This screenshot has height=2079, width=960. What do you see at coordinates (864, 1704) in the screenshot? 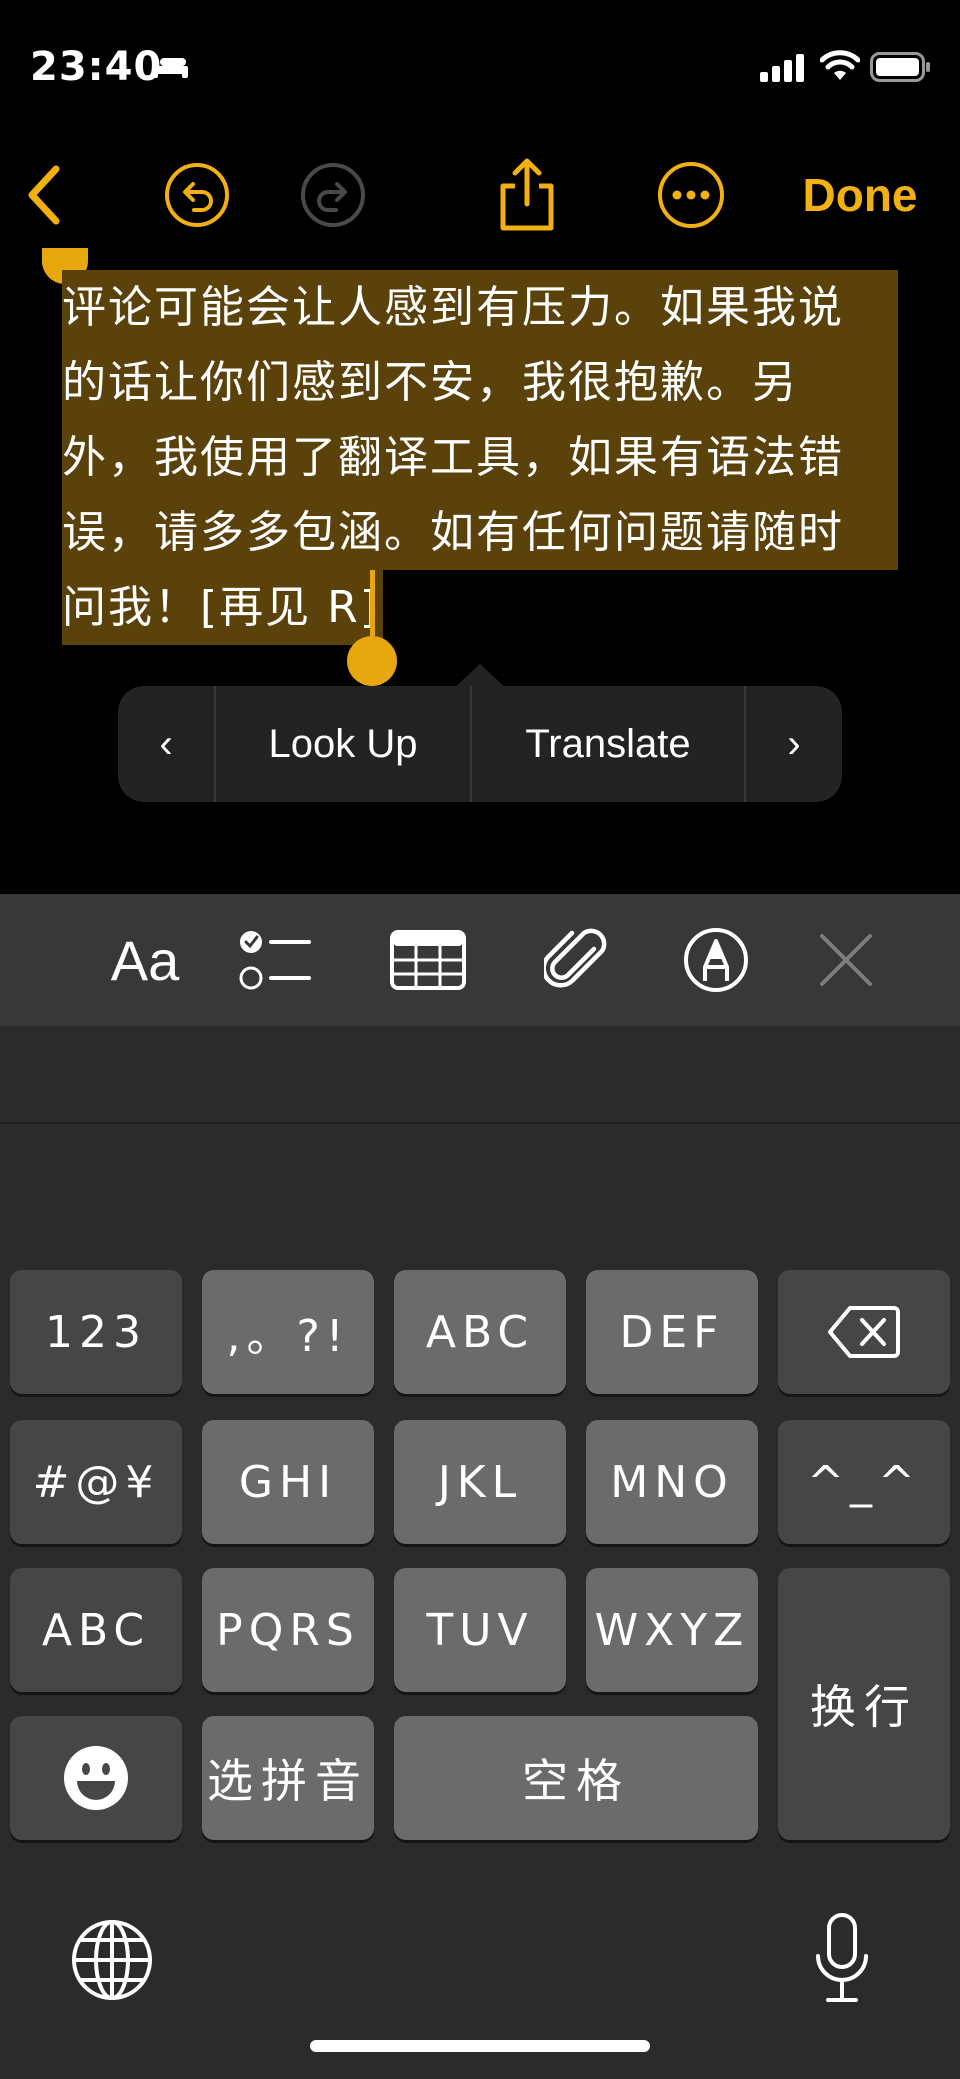
I see `return-key: 换行` at bounding box center [864, 1704].